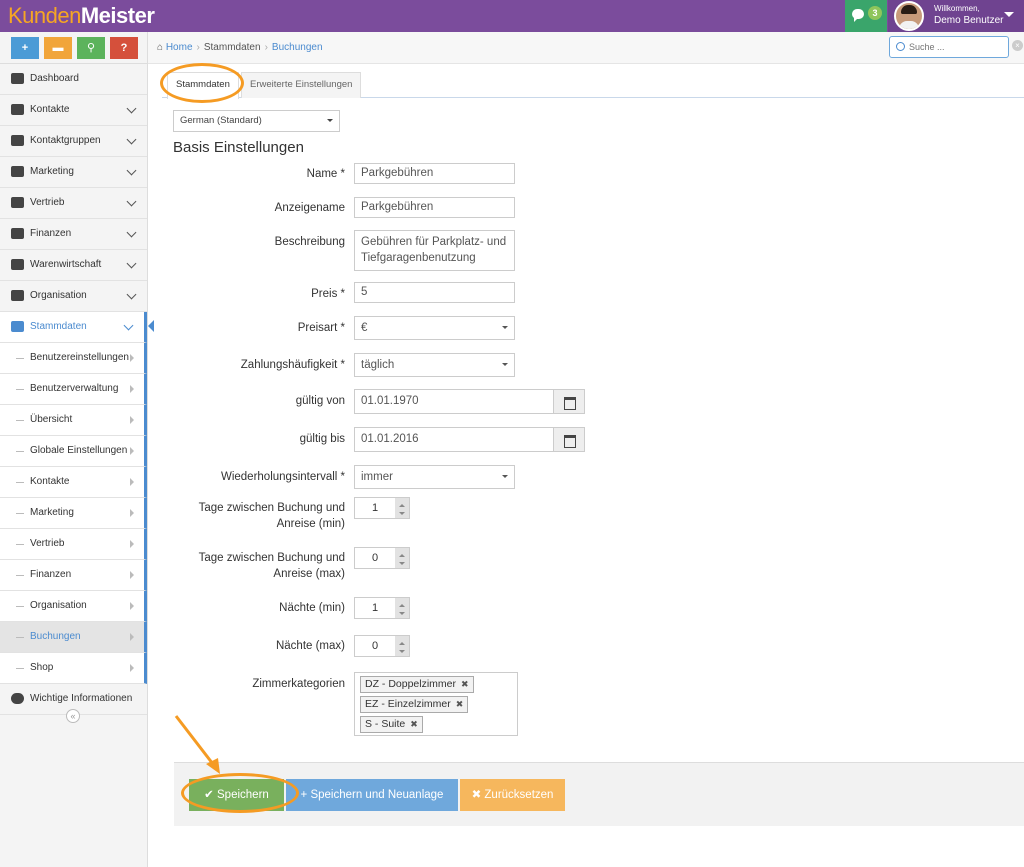  Describe the element at coordinates (434, 292) in the screenshot. I see `price-field: 5` at that location.